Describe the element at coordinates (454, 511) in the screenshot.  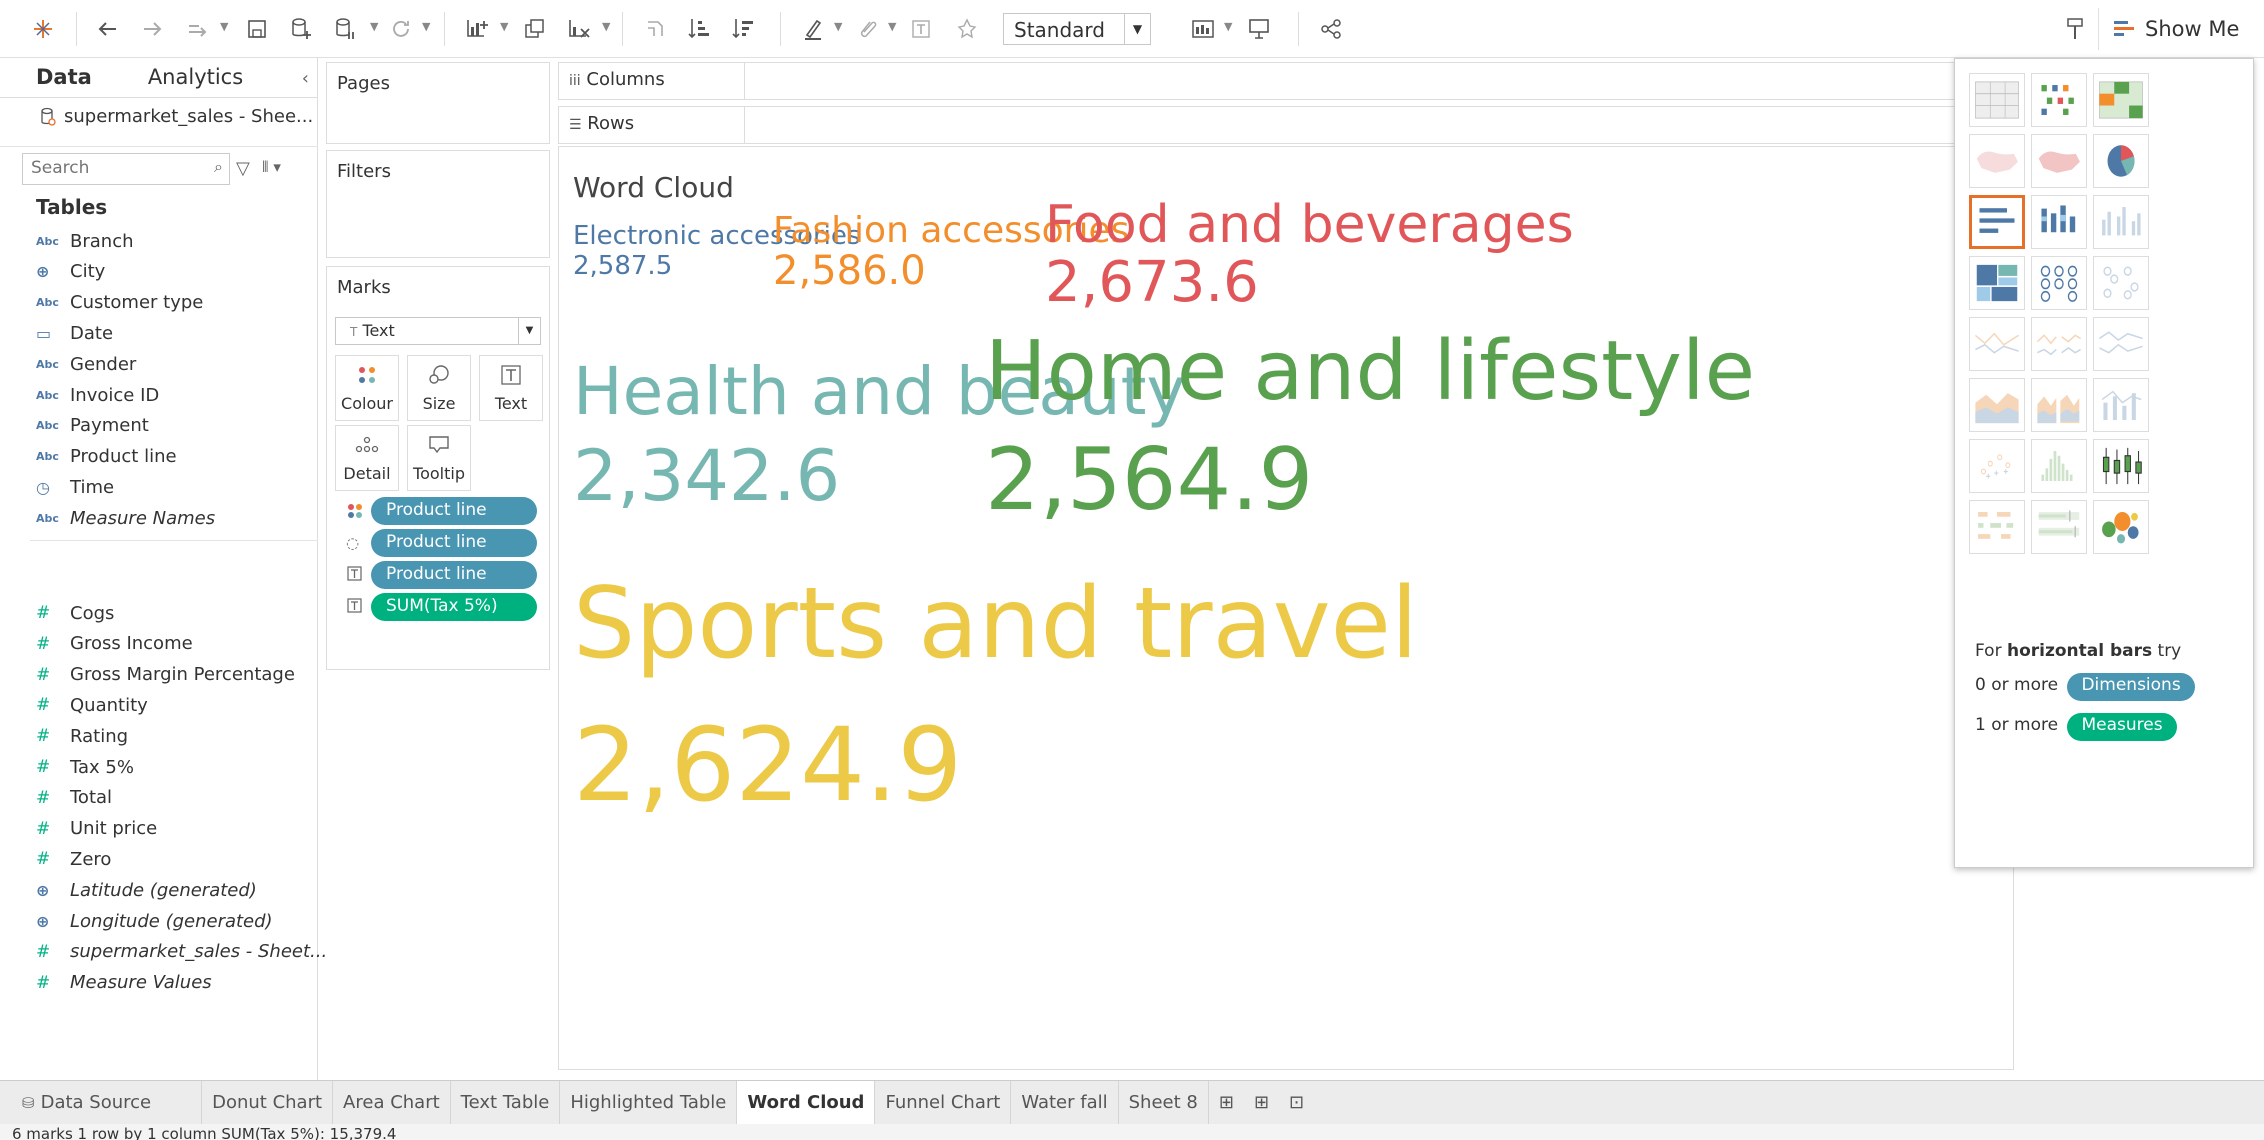
I see `colour-pill: Product line` at that location.